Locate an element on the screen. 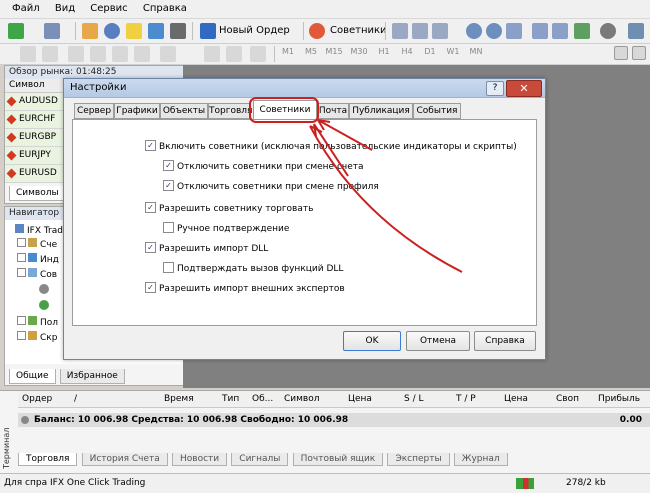  column-header: Своп is located at coordinates (567, 399).